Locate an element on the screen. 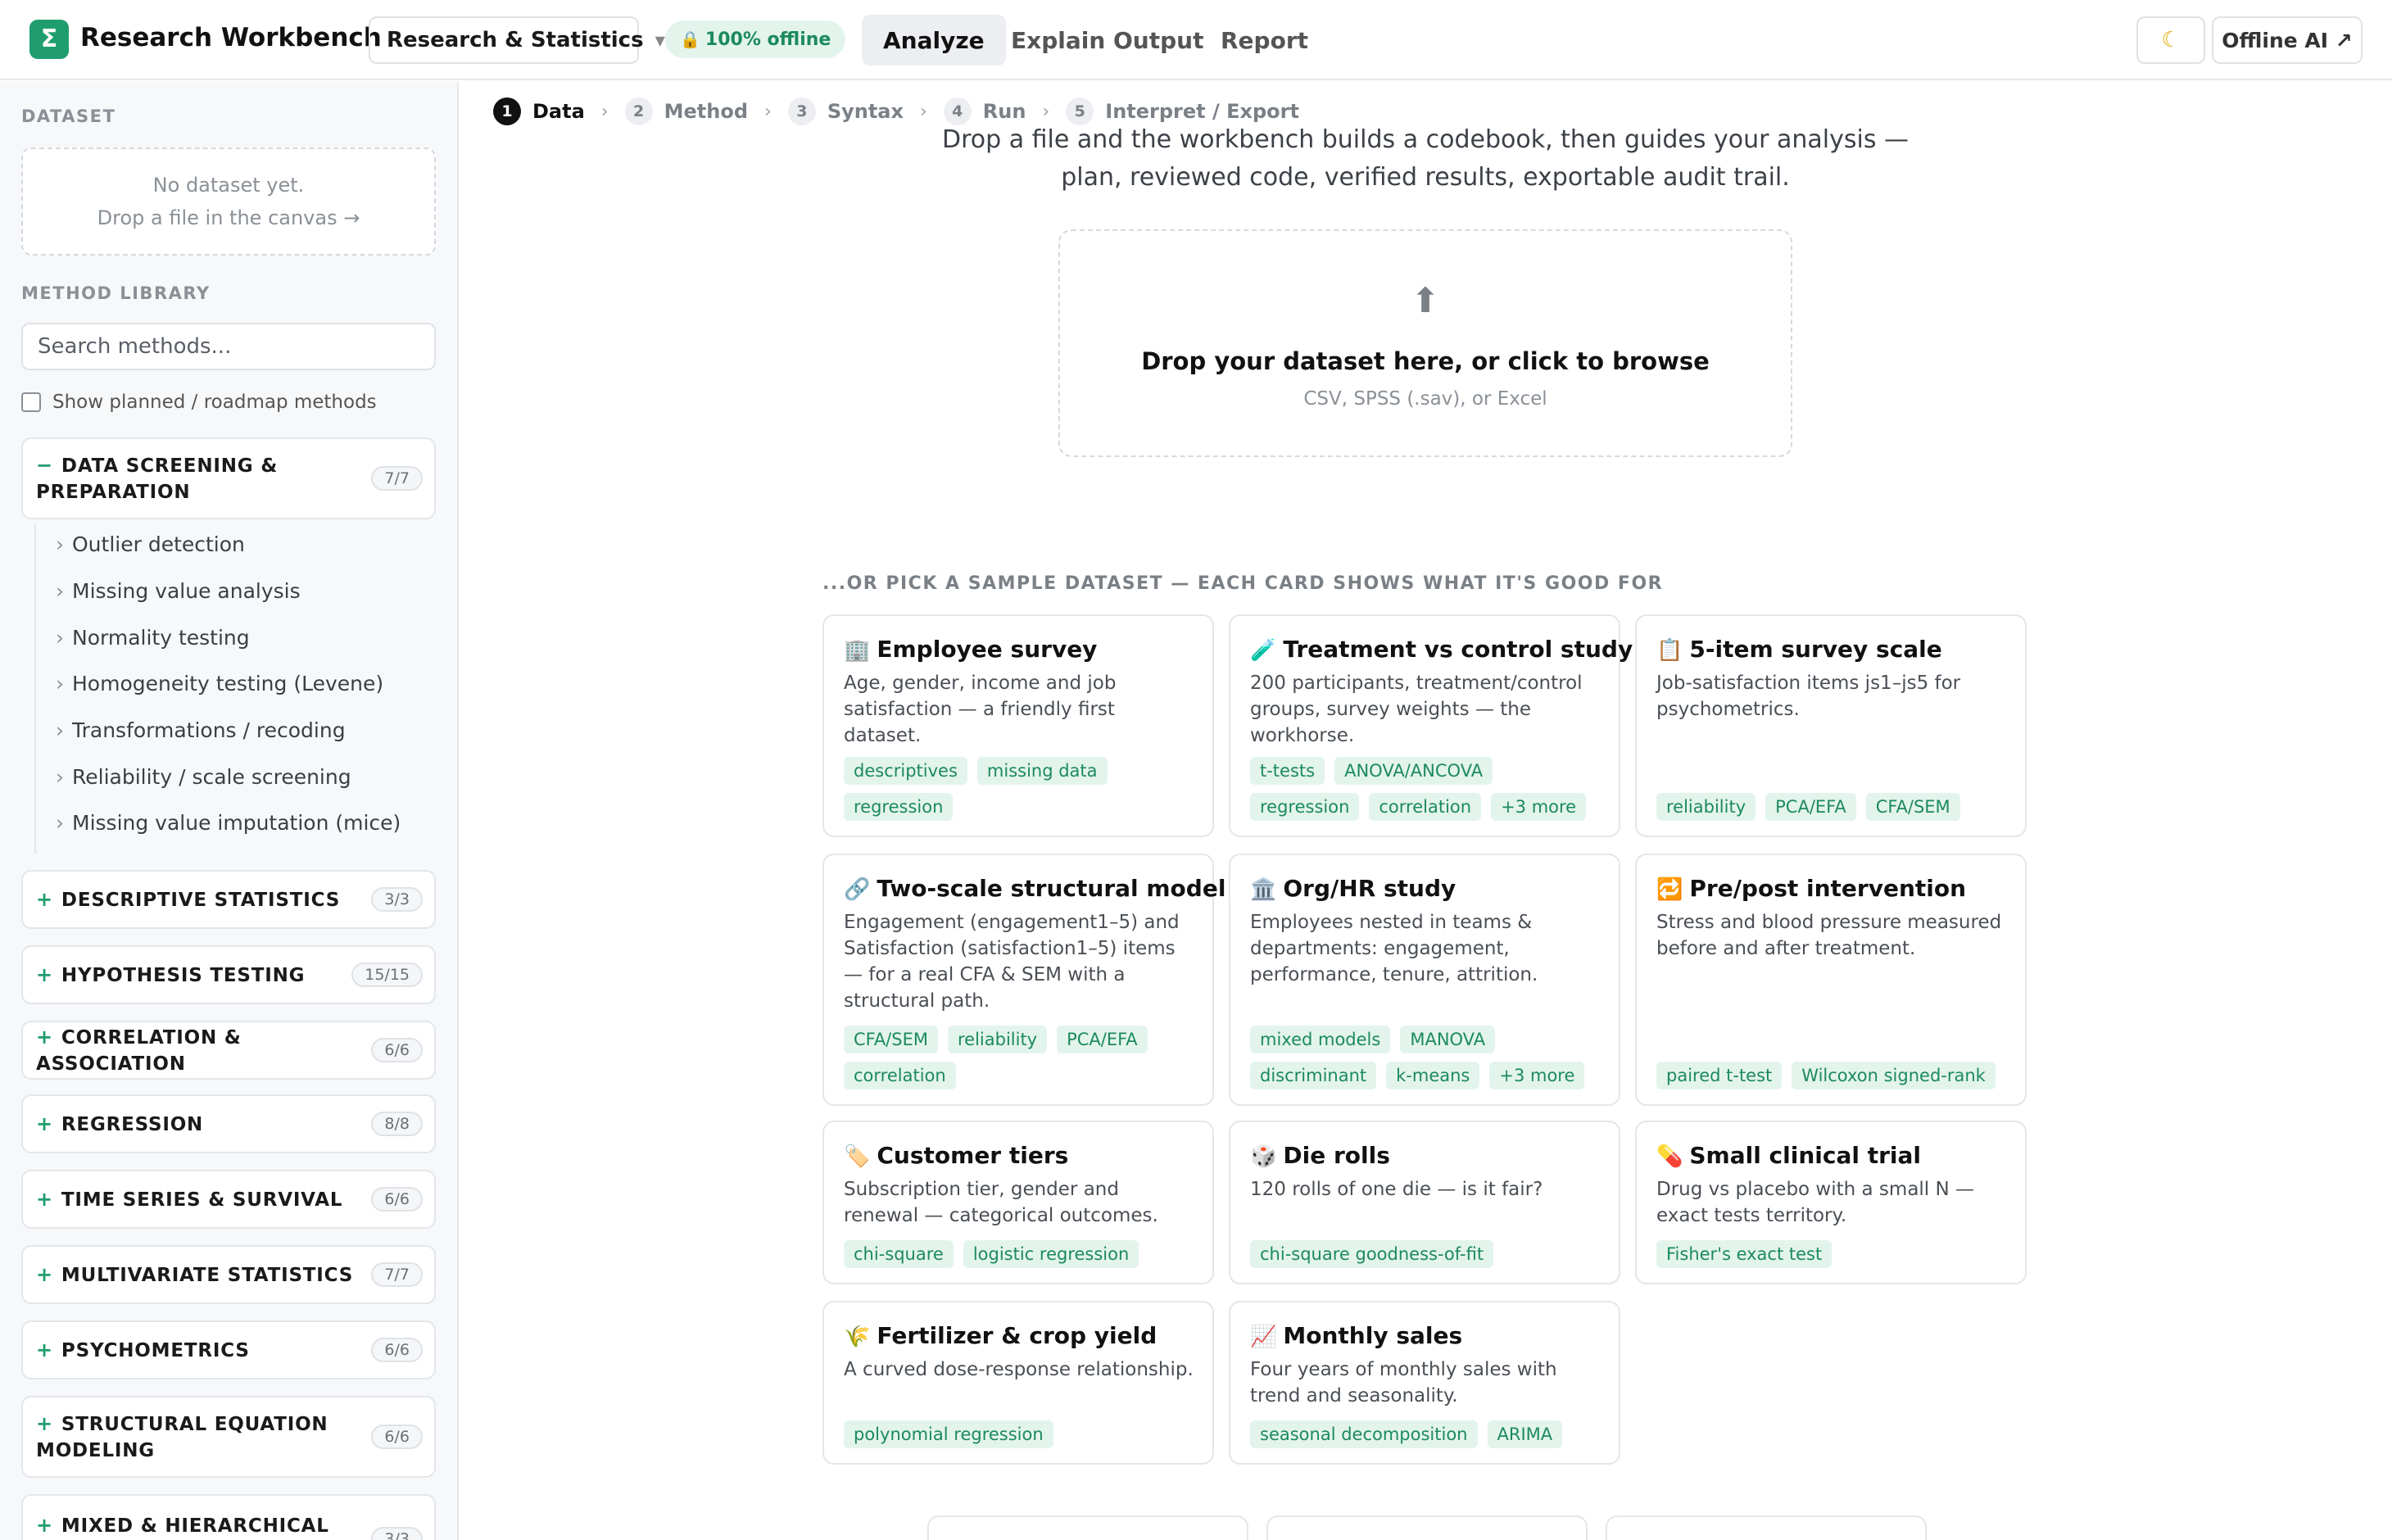 The width and height of the screenshot is (2392, 1540). method-tag: CFA/SEM is located at coordinates (1912, 807).